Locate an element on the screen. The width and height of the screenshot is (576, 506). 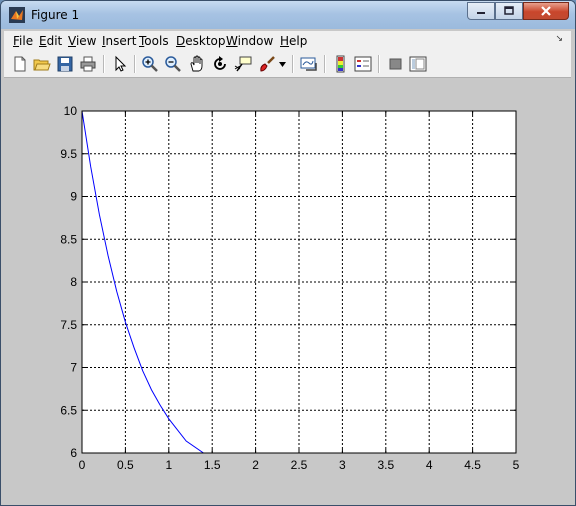
x-tick-label: 3 is located at coordinates (342, 465).